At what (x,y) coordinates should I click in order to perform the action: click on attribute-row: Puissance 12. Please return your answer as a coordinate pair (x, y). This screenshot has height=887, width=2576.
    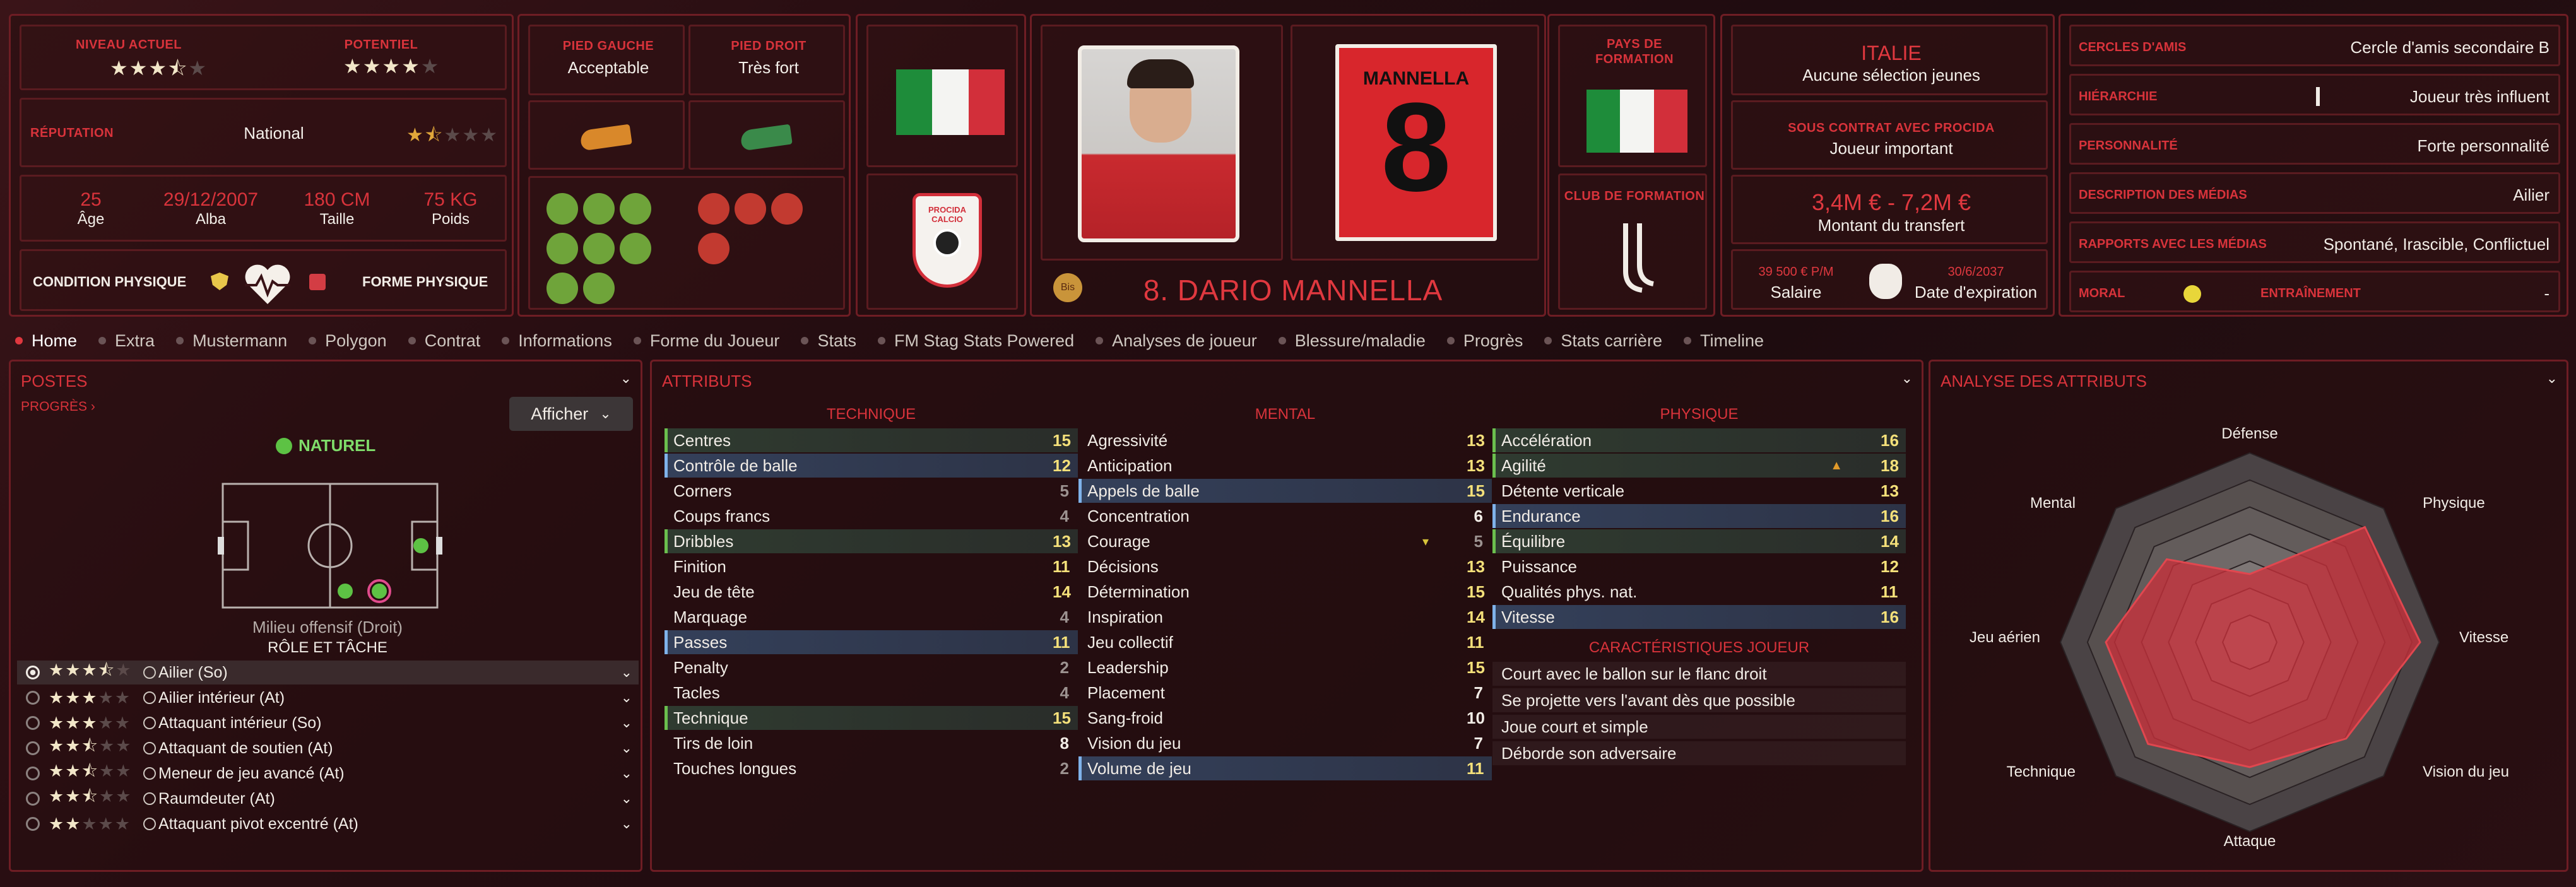
    Looking at the image, I should click on (1699, 567).